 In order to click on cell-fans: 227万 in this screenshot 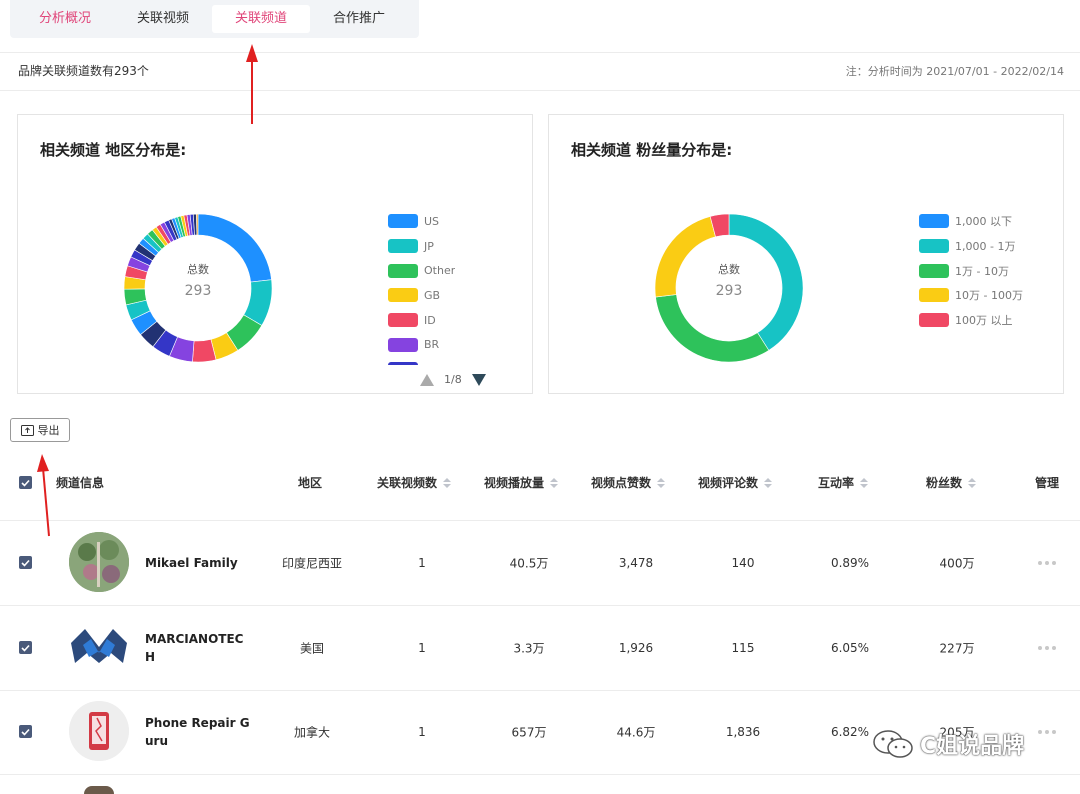, I will do `click(957, 648)`.